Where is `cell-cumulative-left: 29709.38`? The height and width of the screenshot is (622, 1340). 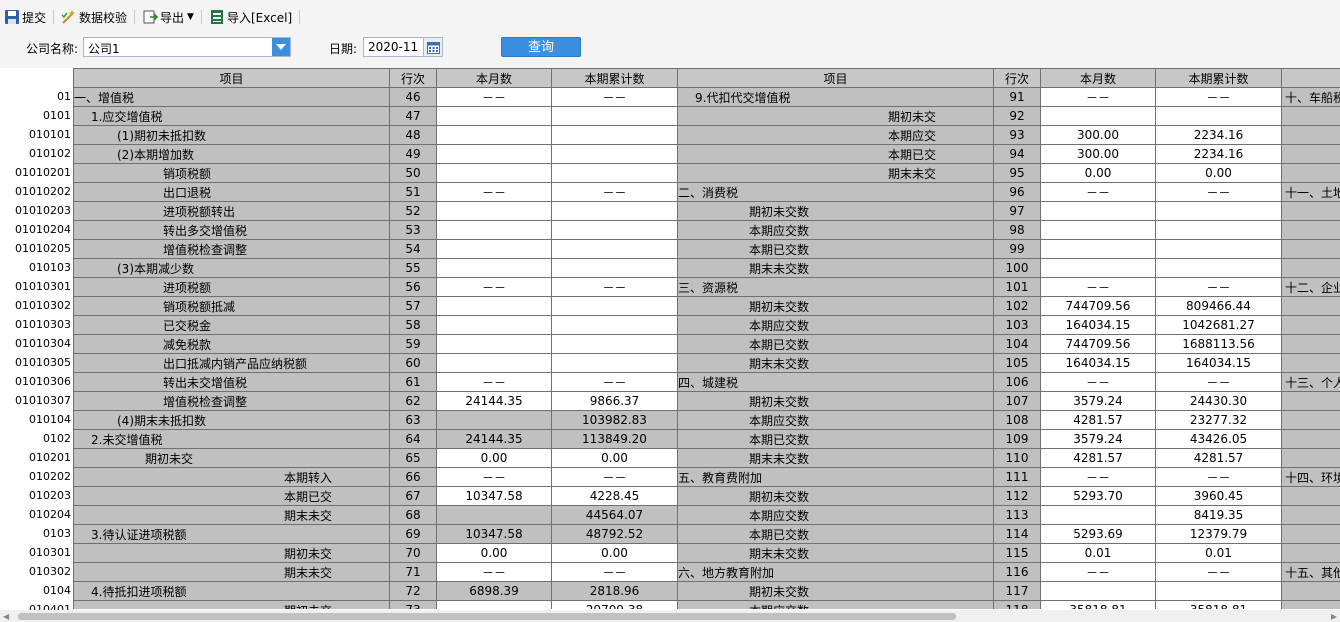
cell-cumulative-left: 29709.38 is located at coordinates (614, 604).